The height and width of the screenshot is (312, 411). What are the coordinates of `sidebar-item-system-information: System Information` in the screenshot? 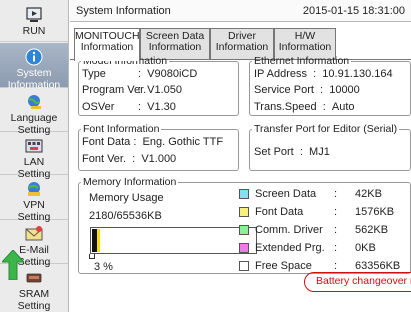 It's located at (34, 67).